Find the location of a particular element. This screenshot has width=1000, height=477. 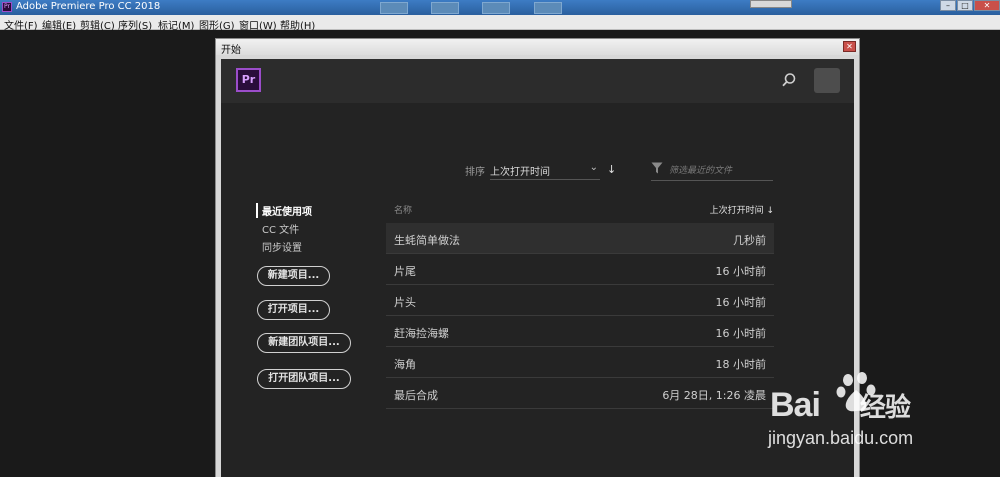

window-title: Adobe Premiere Pro CC 2018 is located at coordinates (88, 6).